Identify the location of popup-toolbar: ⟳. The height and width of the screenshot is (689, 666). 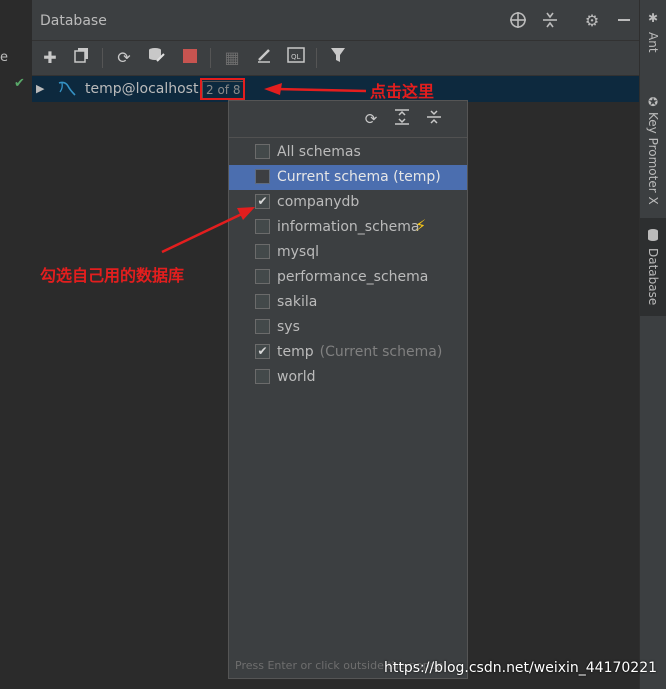
(348, 119).